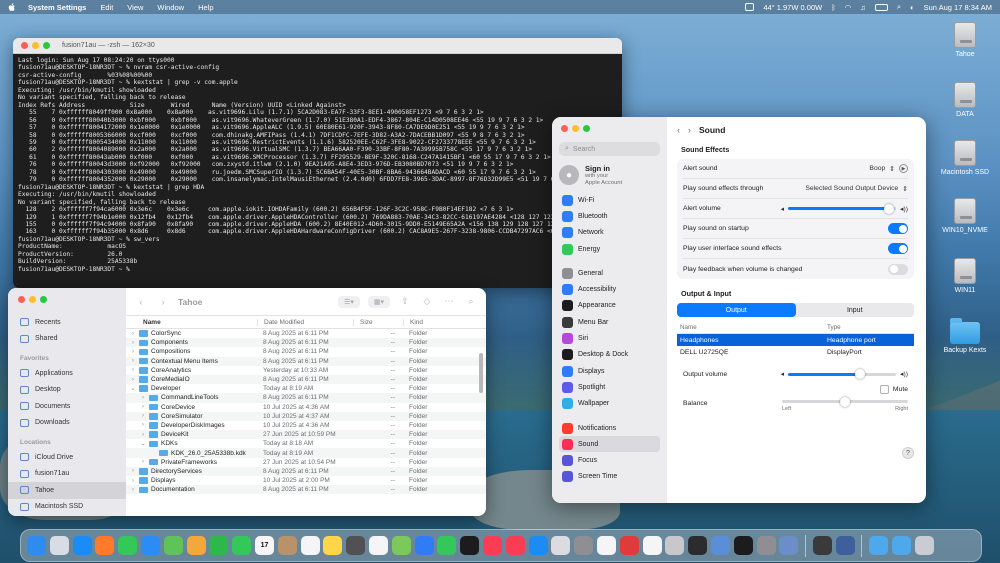 This screenshot has height=563, width=1000. What do you see at coordinates (67, 457) in the screenshot?
I see `sidebar-item-icloud: iCloud Drive` at bounding box center [67, 457].